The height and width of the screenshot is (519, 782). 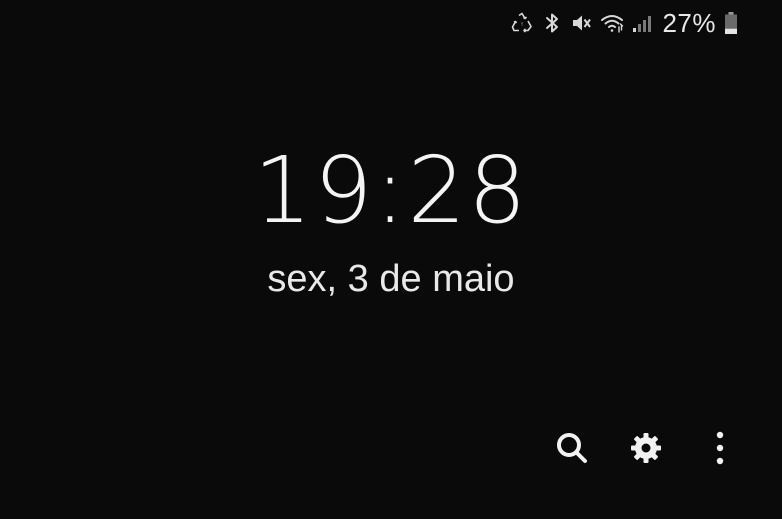 I want to click on search-button, so click(x=572, y=450).